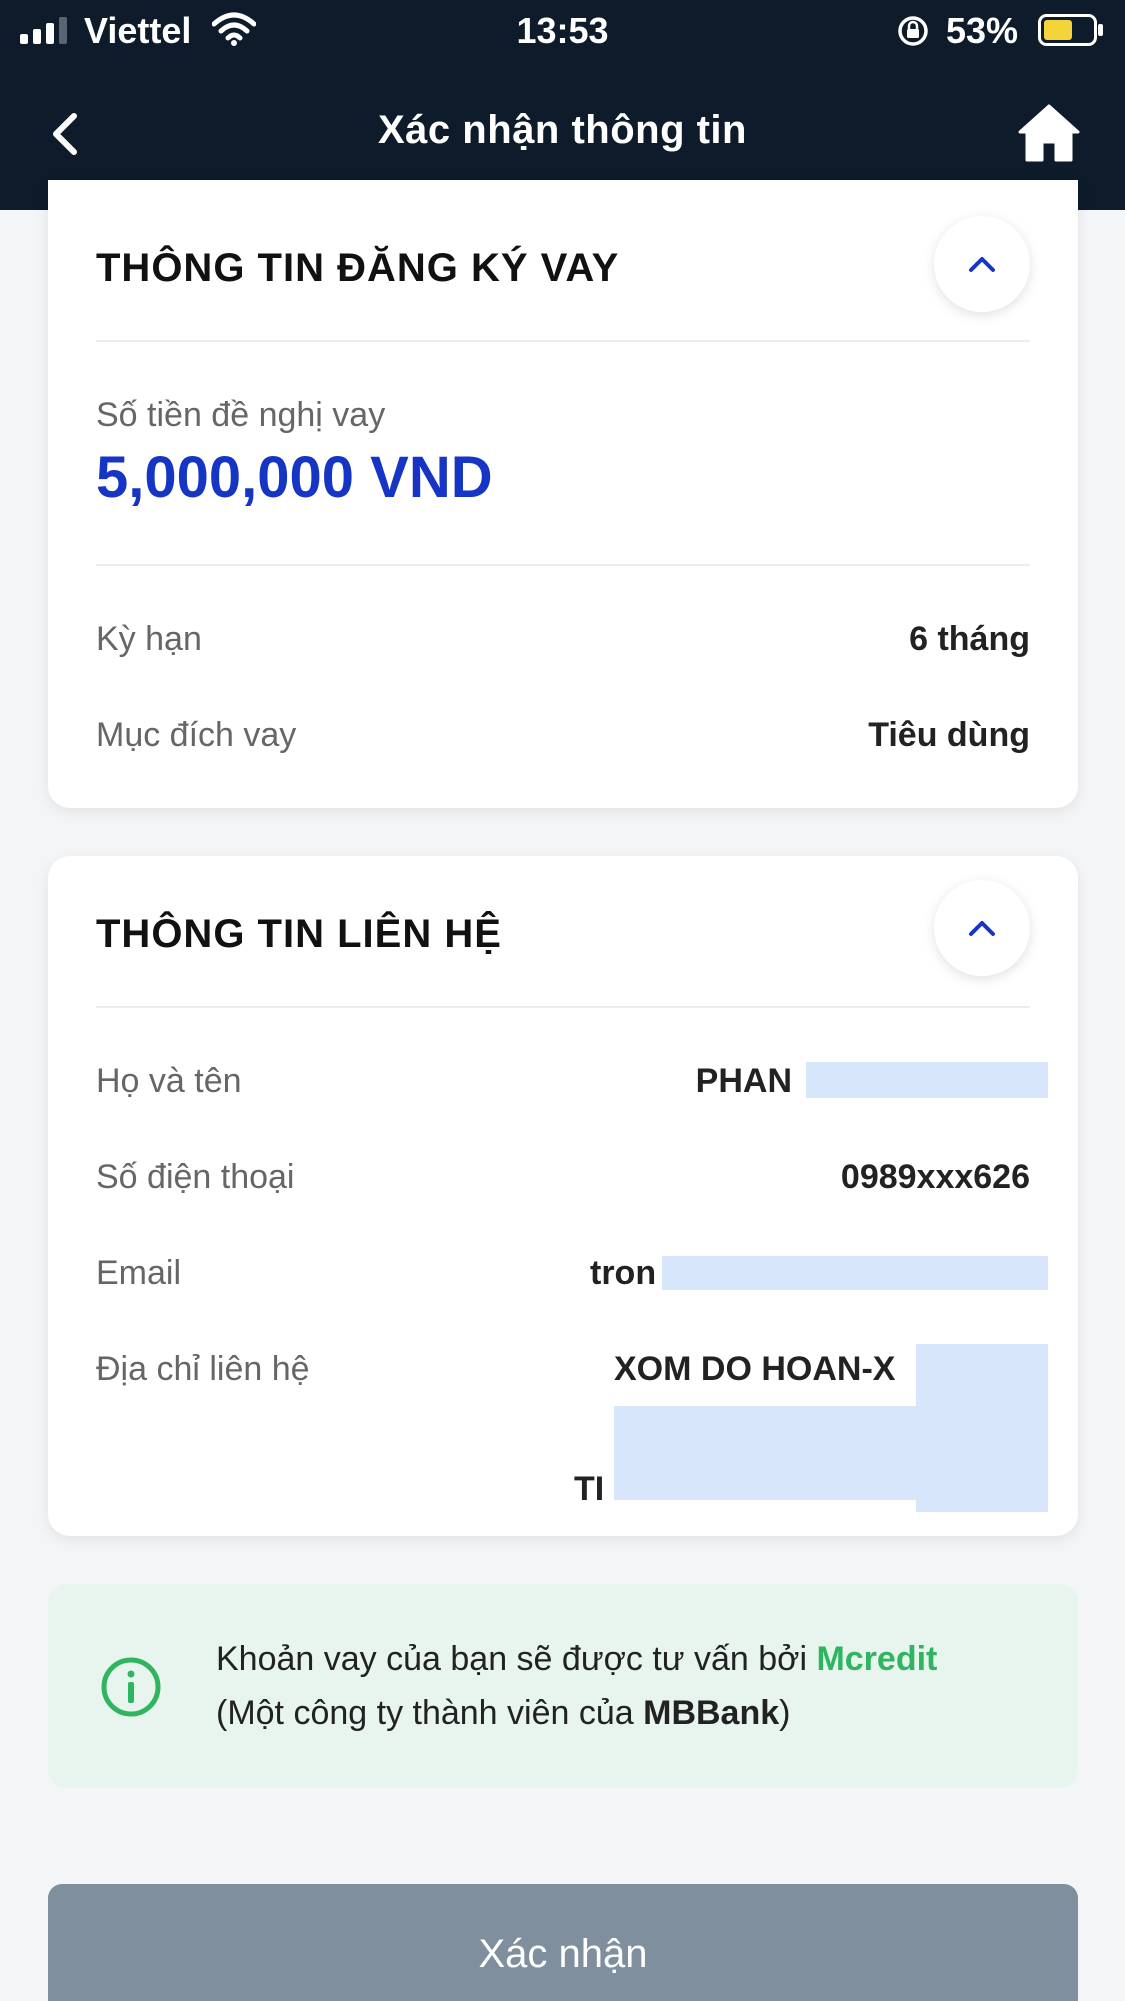  I want to click on email-value: tron, so click(623, 1273).